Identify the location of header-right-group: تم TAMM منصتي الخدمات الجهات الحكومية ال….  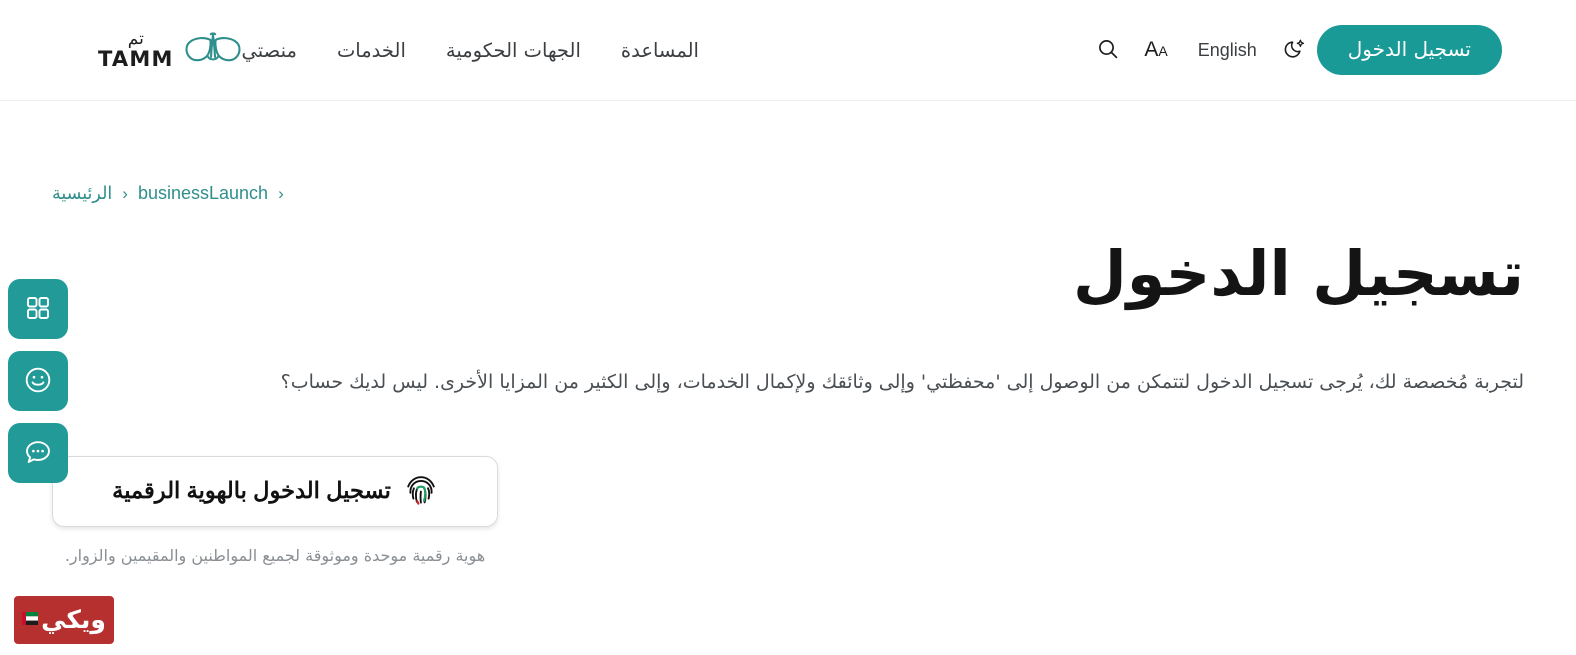
(375, 49).